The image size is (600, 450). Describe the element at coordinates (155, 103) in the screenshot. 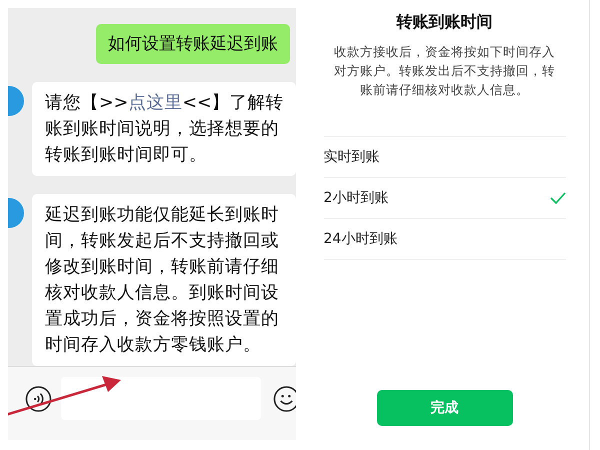

I see `link: 点这里` at that location.